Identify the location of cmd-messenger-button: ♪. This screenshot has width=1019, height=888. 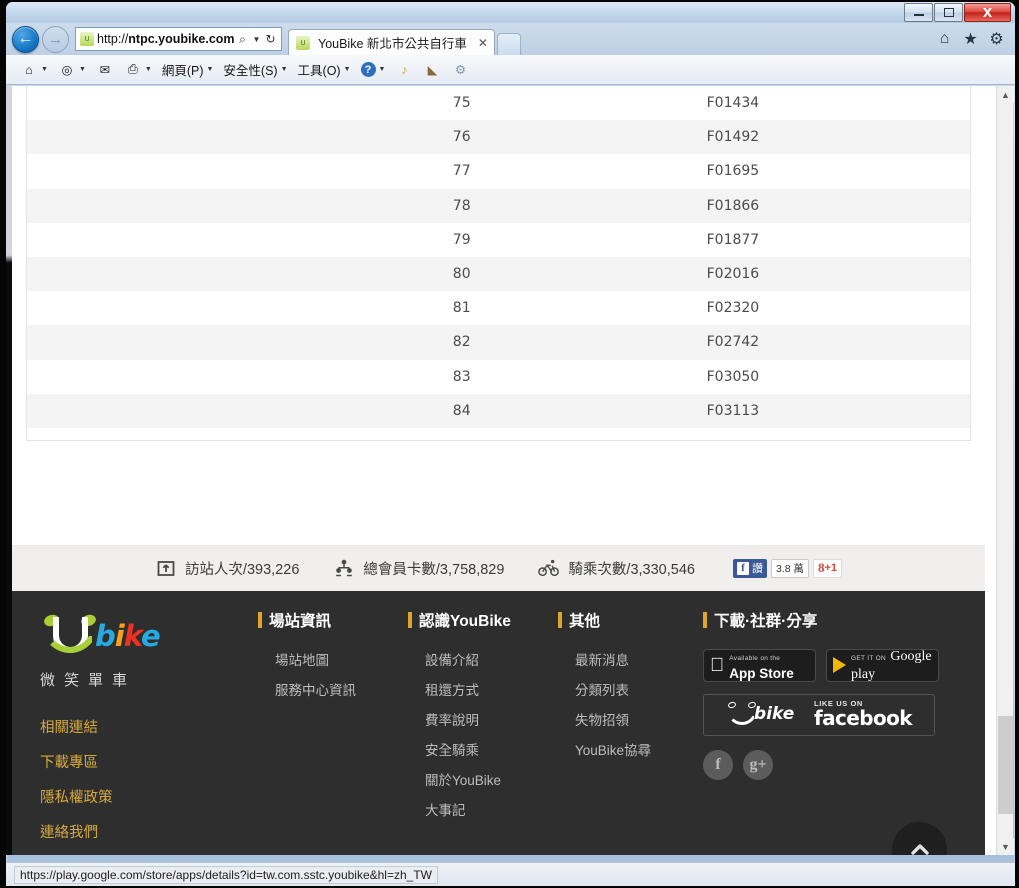
(404, 70).